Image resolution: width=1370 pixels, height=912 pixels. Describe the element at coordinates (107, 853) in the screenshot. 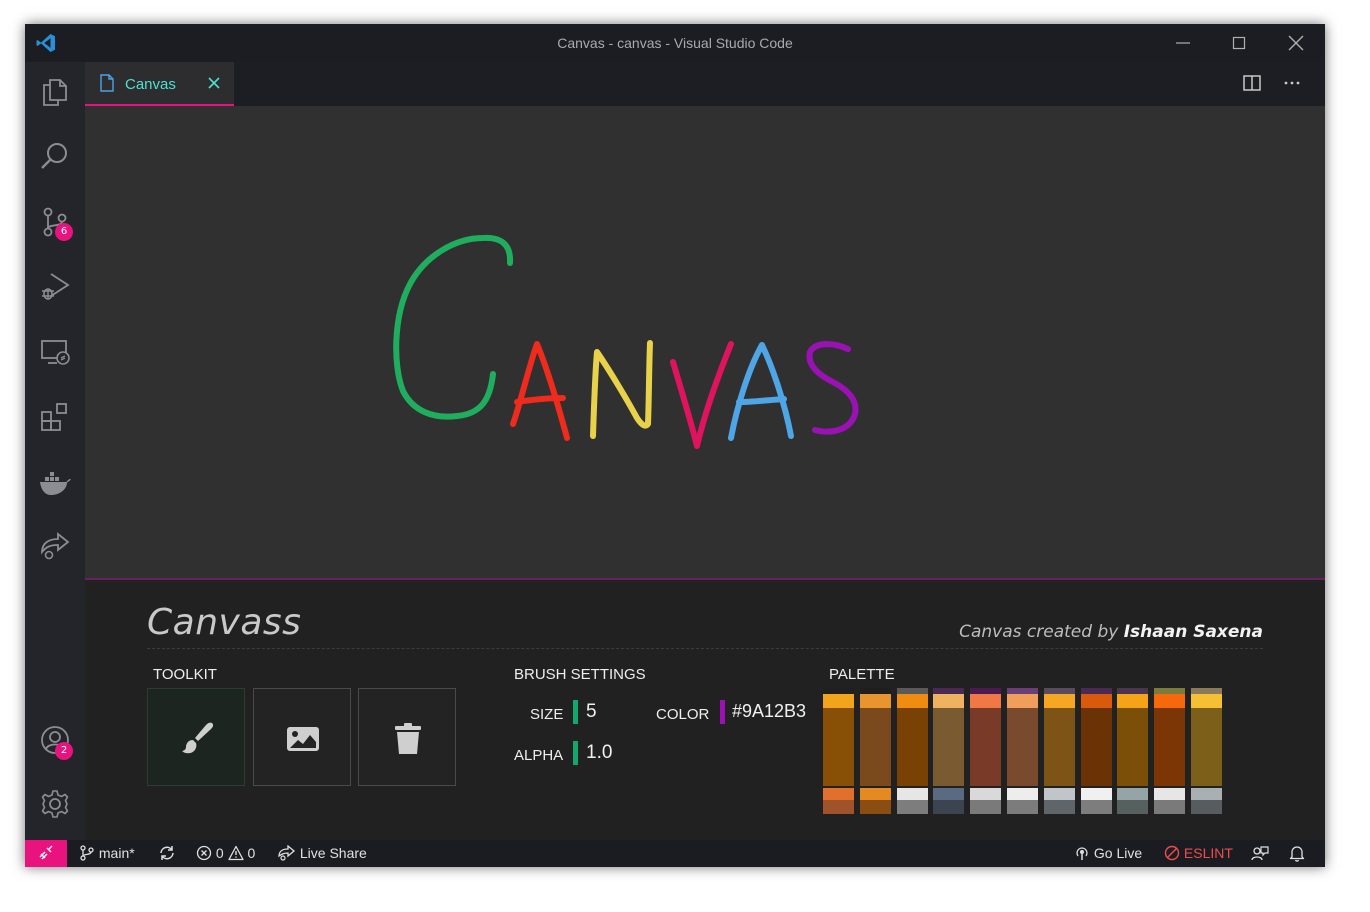

I see `branch-status: main*` at that location.